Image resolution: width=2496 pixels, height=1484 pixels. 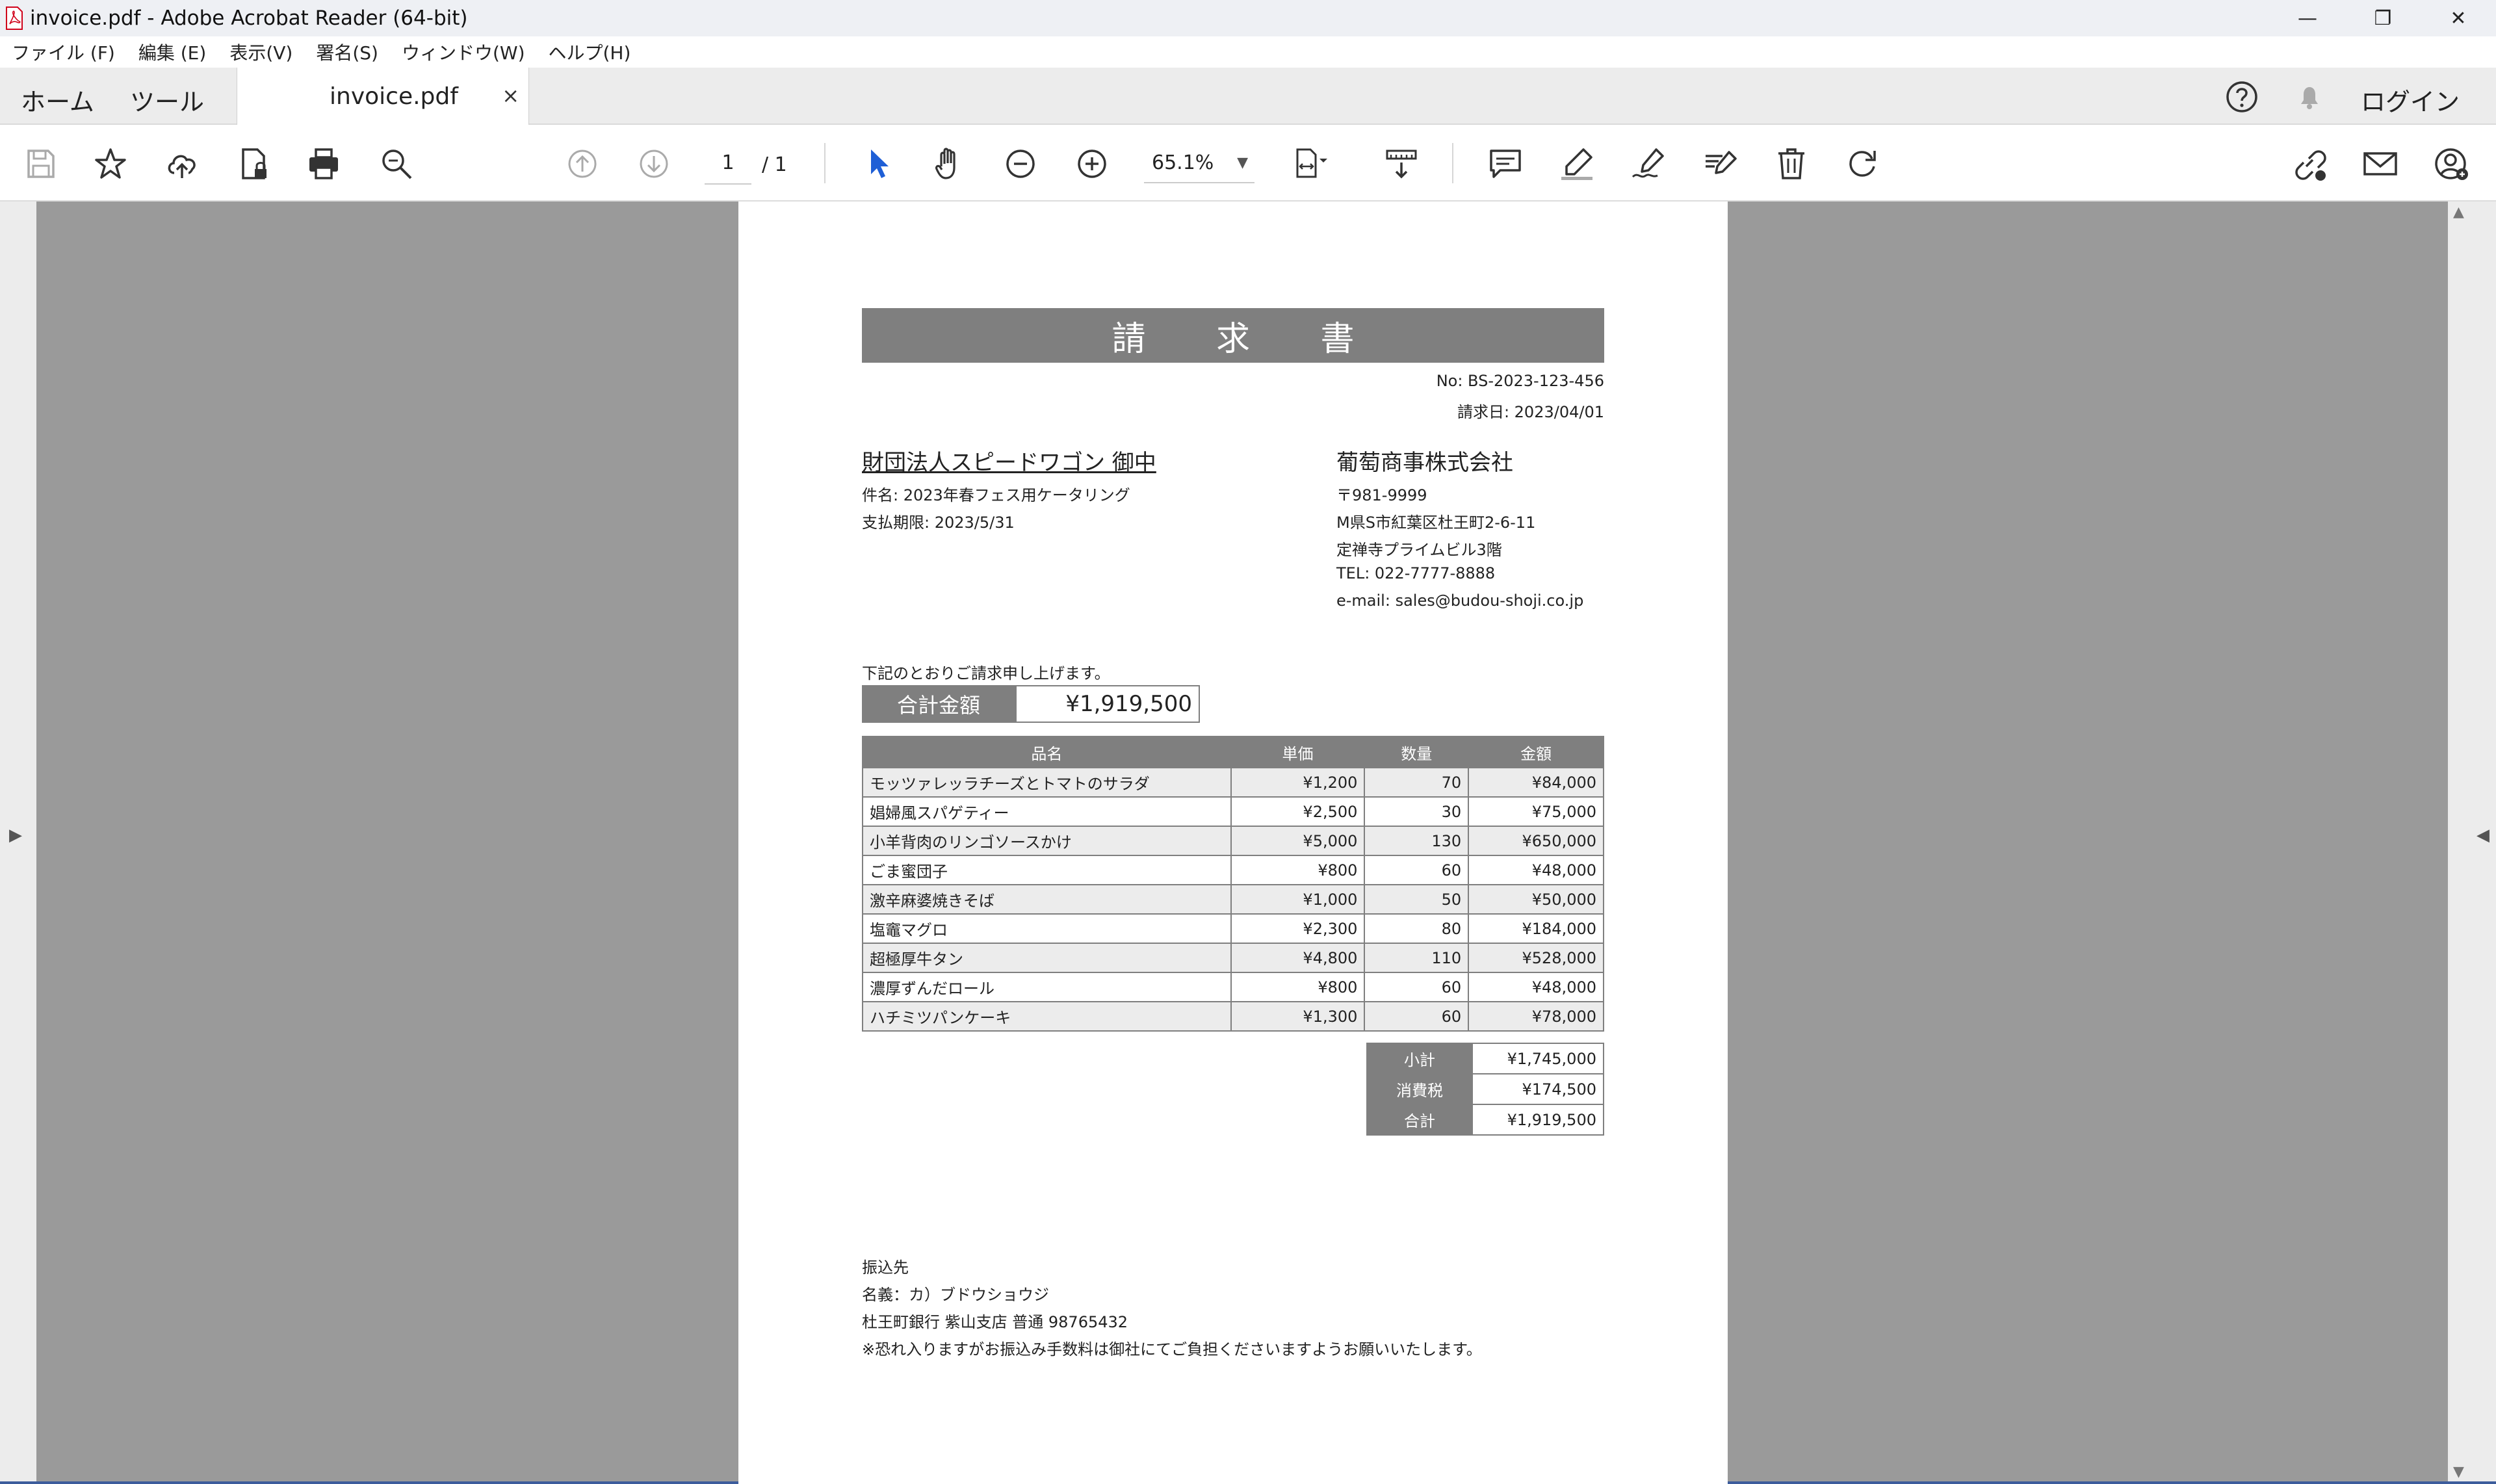 What do you see at coordinates (1417, 782) in the screenshot?
I see `item-qty: 70` at bounding box center [1417, 782].